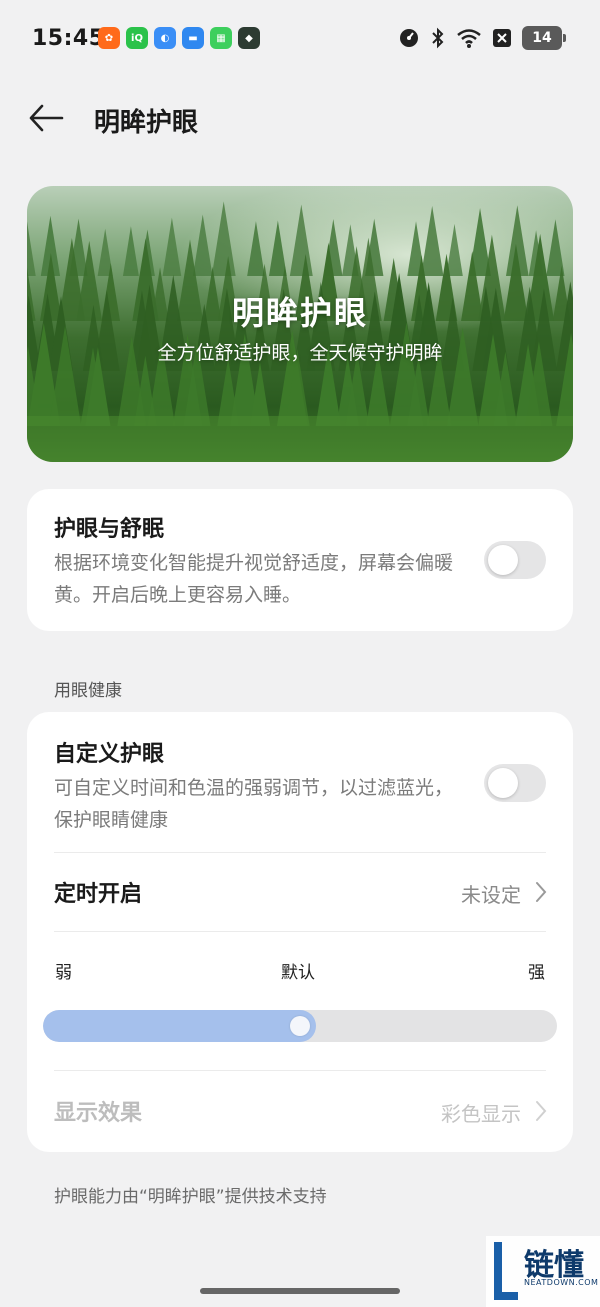  Describe the element at coordinates (146, 123) in the screenshot. I see `page-title: 明眸护眼` at that location.